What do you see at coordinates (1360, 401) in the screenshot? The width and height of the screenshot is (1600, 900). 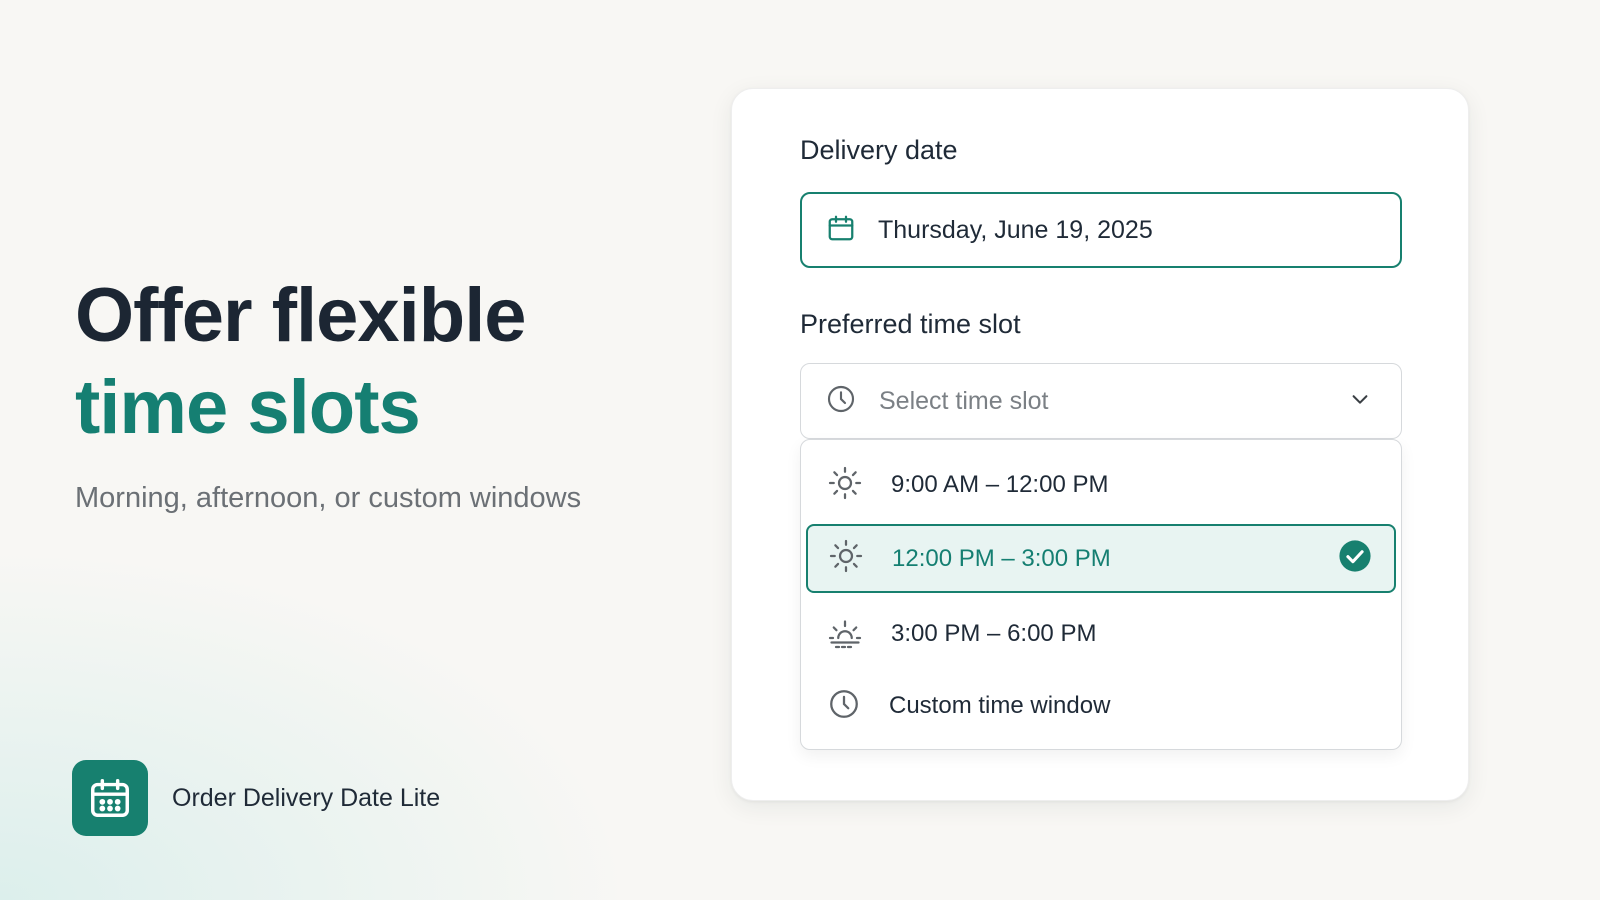 I see `chevron-down-icon` at bounding box center [1360, 401].